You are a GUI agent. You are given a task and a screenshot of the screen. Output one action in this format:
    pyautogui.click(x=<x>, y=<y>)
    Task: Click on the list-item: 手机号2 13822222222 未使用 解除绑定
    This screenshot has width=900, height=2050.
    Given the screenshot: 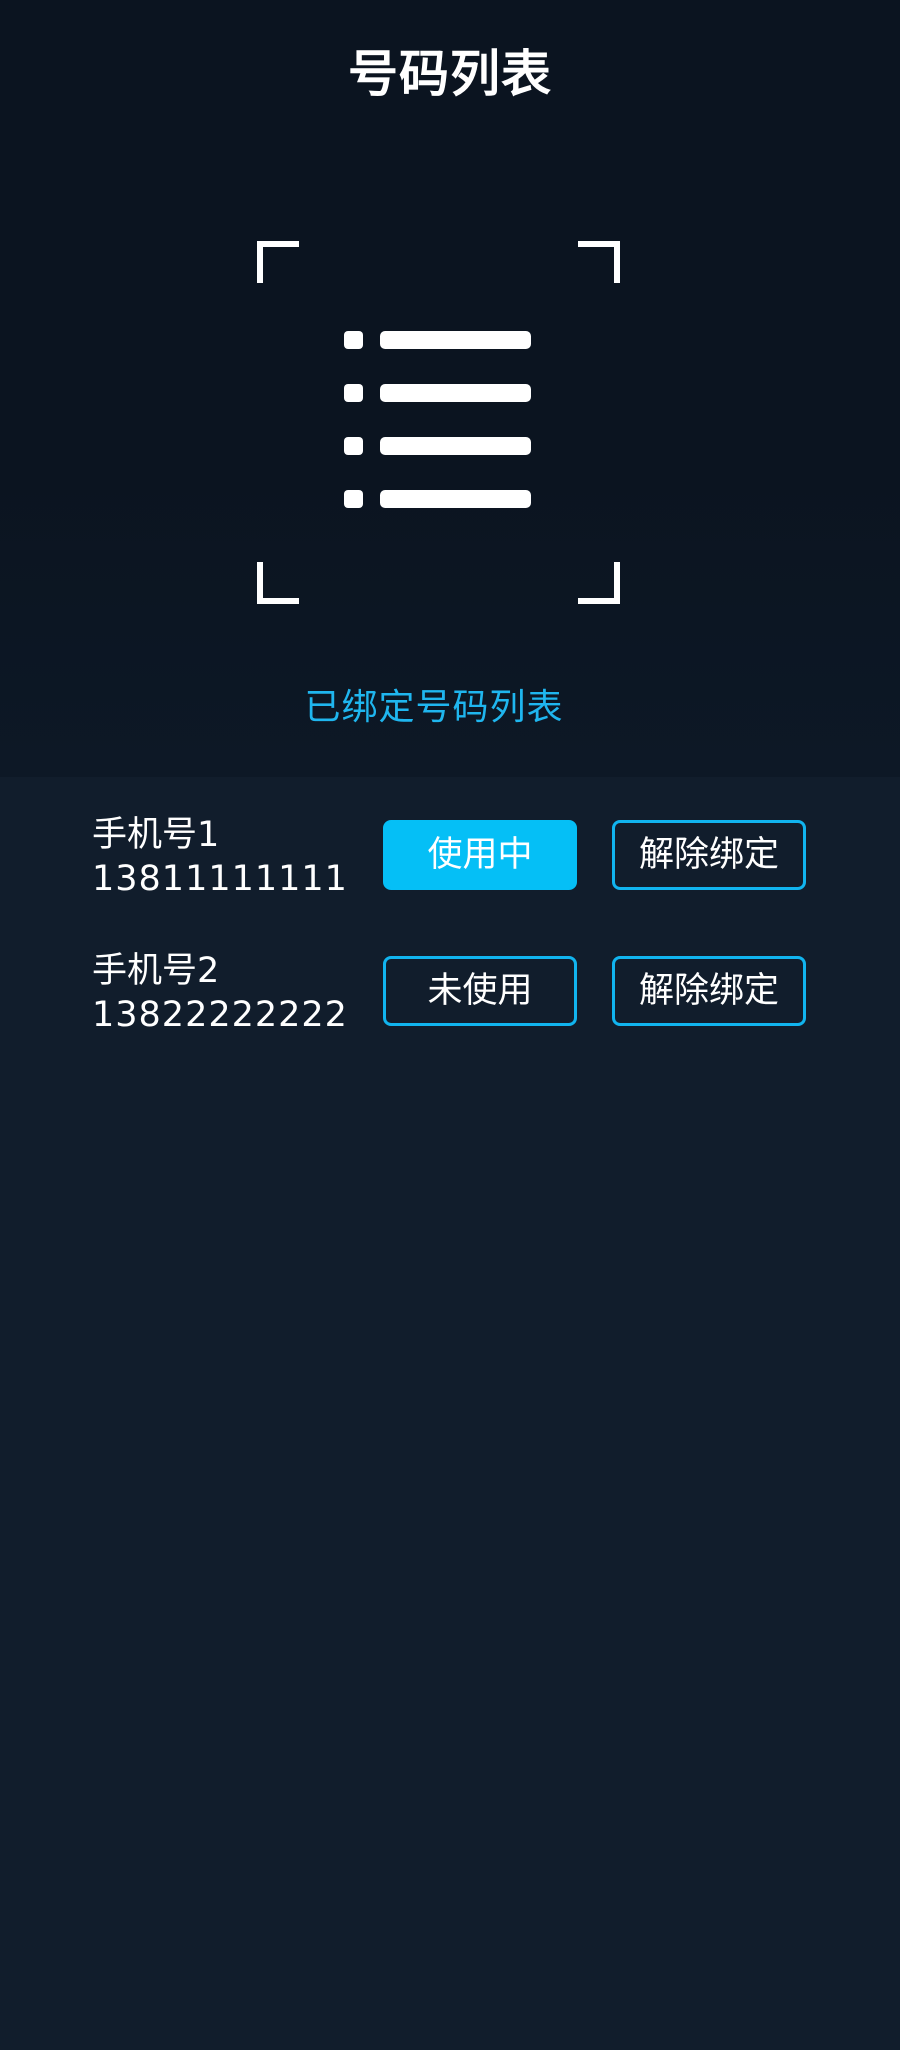 What is the action you would take?
    pyautogui.click(x=450, y=992)
    